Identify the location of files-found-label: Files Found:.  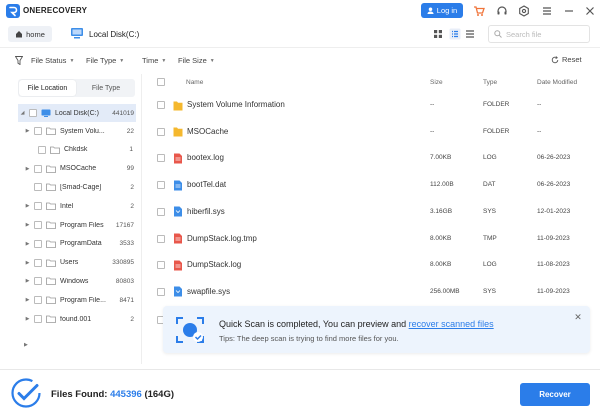
(79, 394).